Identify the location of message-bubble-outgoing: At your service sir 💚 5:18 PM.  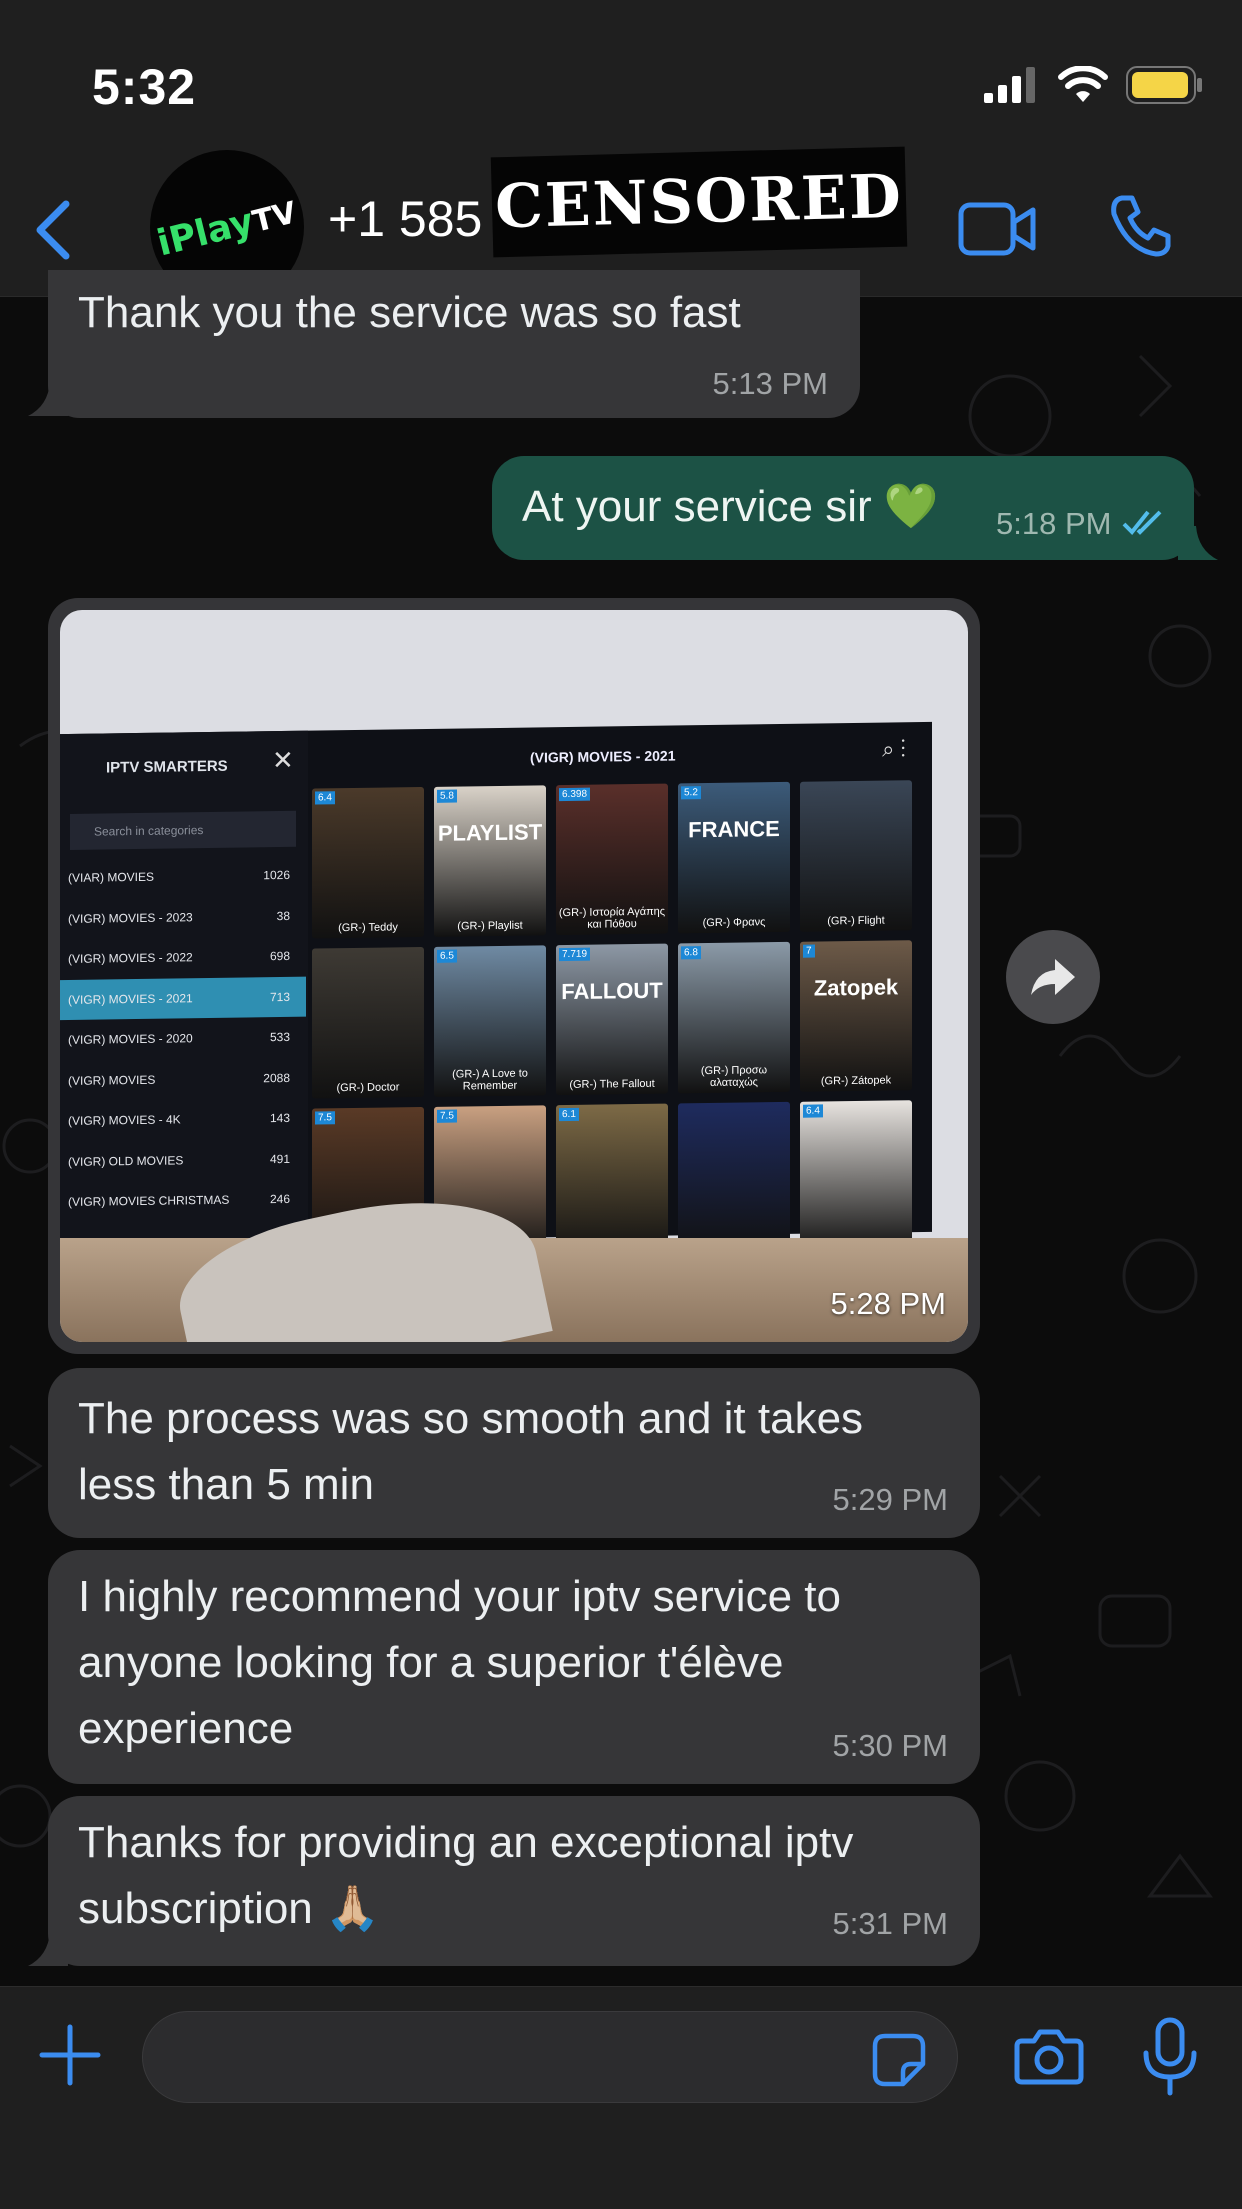
(843, 508).